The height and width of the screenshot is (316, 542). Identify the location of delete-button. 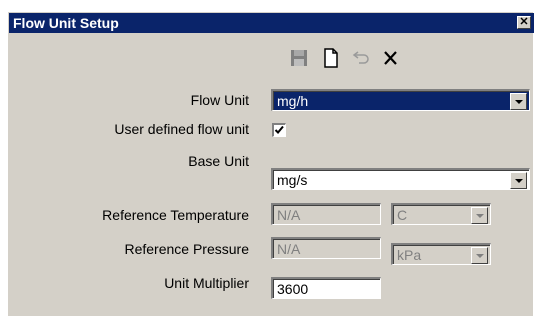
(391, 58).